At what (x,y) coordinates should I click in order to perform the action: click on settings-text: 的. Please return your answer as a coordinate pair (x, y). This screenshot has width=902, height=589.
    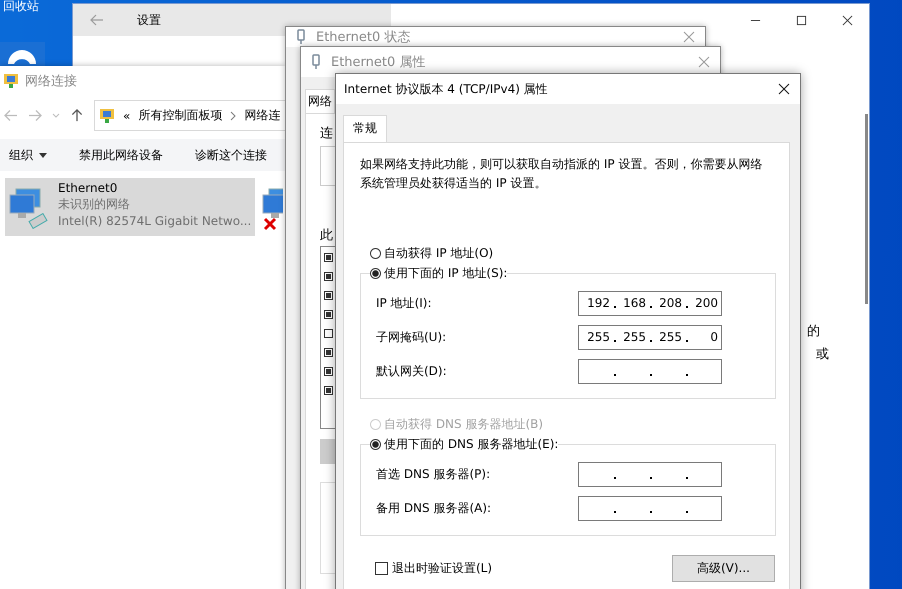
    Looking at the image, I should click on (813, 331).